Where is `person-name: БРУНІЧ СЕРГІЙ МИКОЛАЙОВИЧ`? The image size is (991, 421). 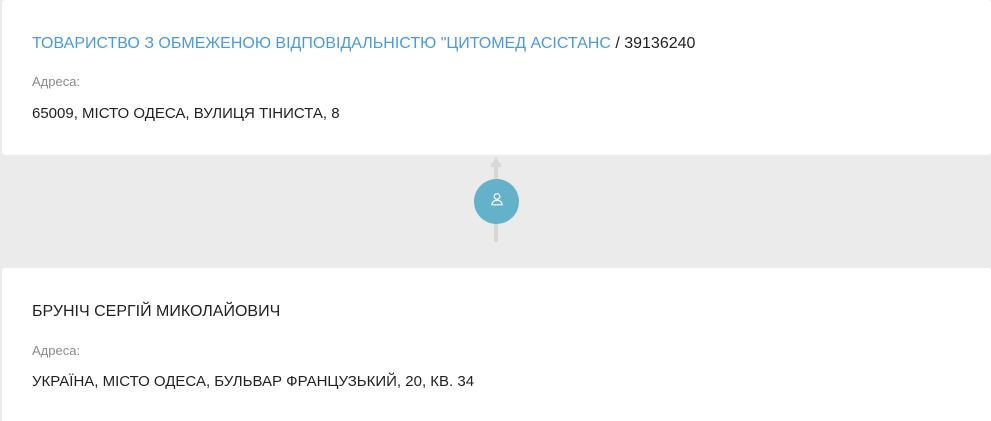
person-name: БРУНІЧ СЕРГІЙ МИКОЛАЙОВИЧ is located at coordinates (156, 311).